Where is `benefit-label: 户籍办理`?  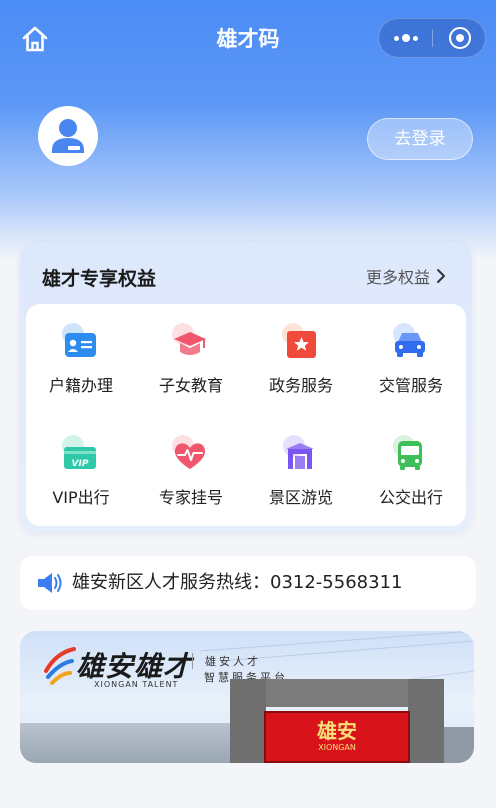 benefit-label: 户籍办理 is located at coordinates (80, 385).